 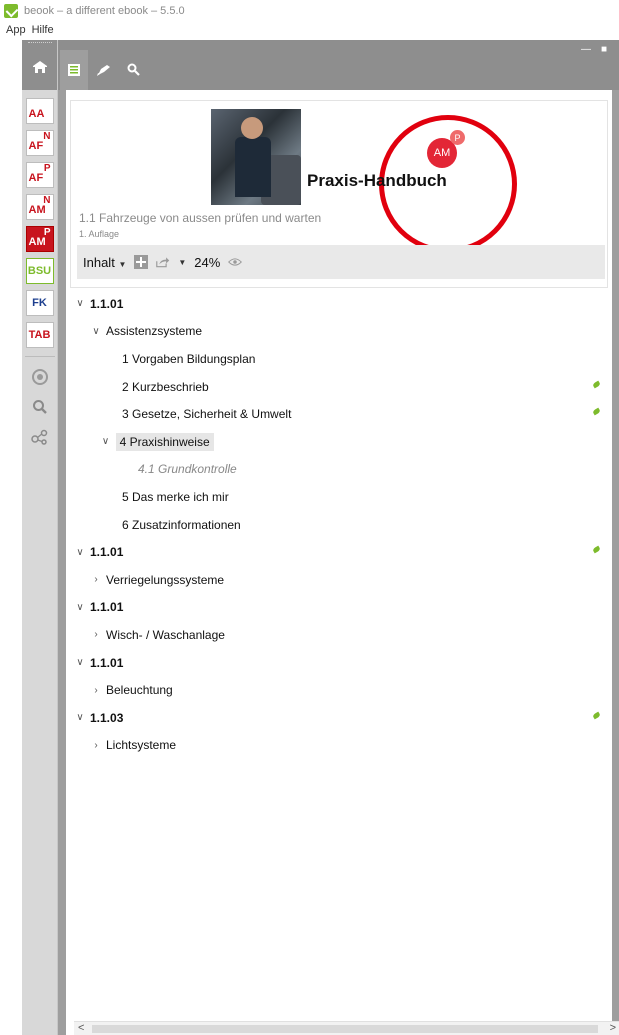 What do you see at coordinates (139, 690) in the screenshot?
I see `toc-label: Beleuchtung` at bounding box center [139, 690].